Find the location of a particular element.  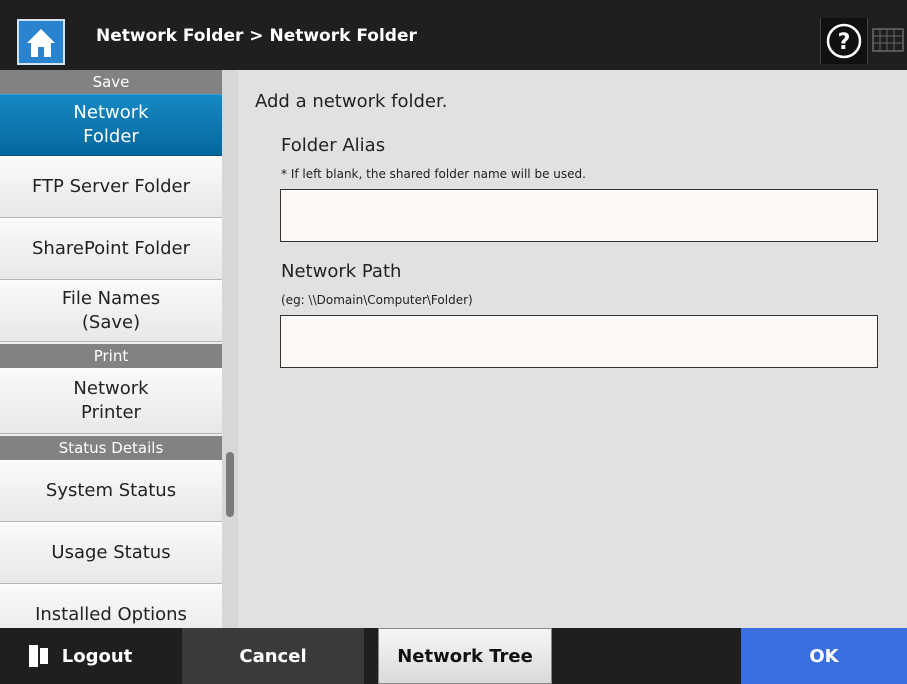

sidebar-section-status-details: Status Details is located at coordinates (111, 448).